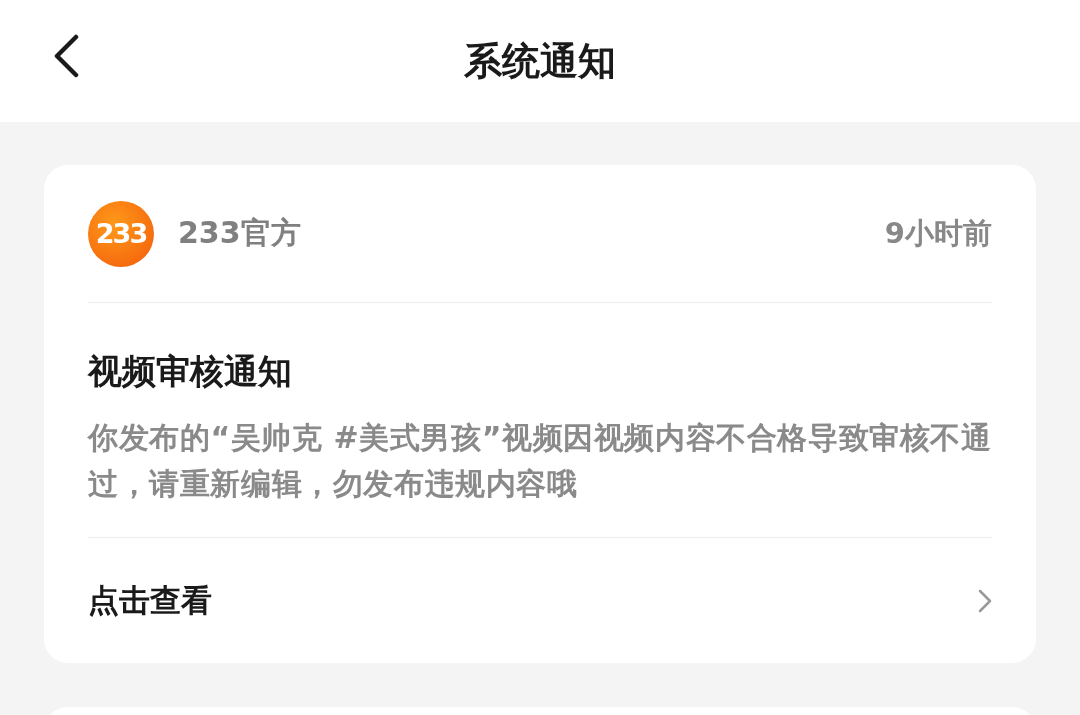 The width and height of the screenshot is (1080, 715). Describe the element at coordinates (150, 600) in the screenshot. I see `view-link: 点击查看` at that location.